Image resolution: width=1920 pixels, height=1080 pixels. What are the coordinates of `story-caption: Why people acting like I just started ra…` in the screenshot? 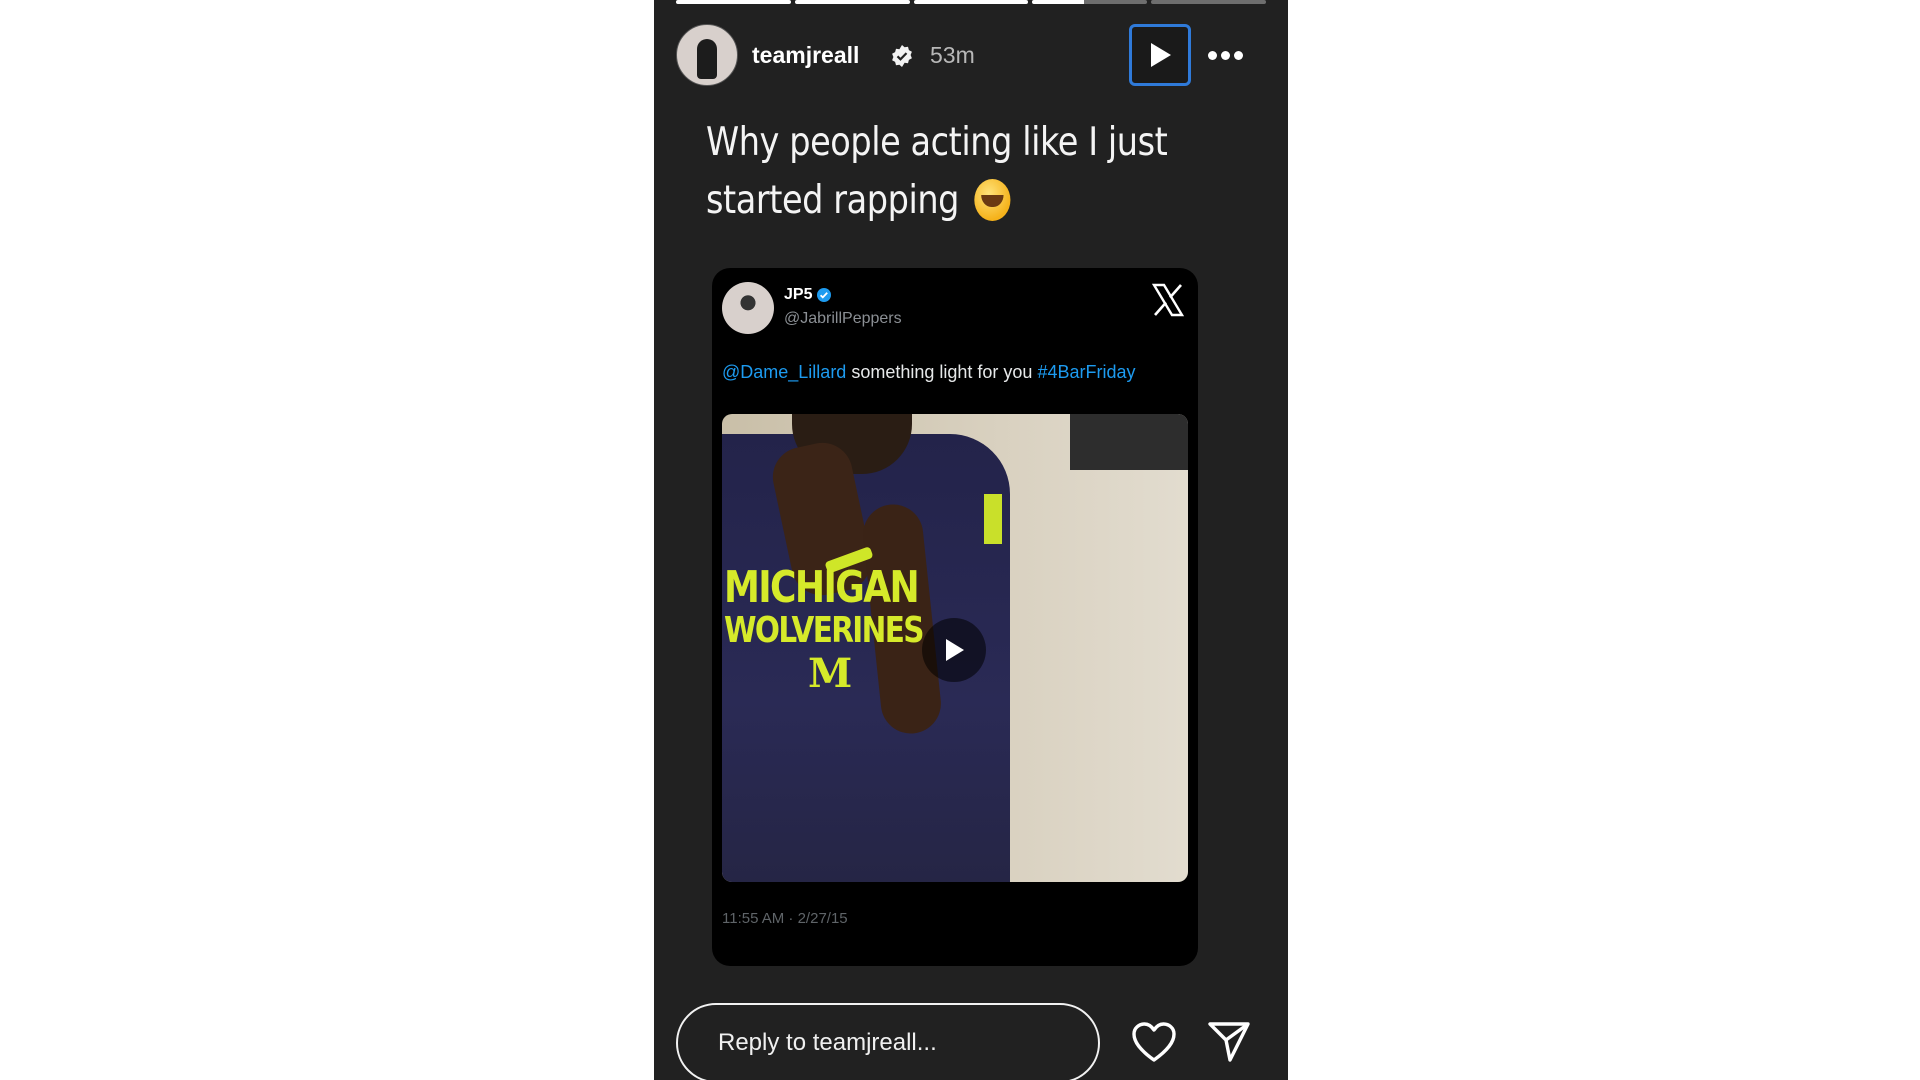 It's located at (972, 172).